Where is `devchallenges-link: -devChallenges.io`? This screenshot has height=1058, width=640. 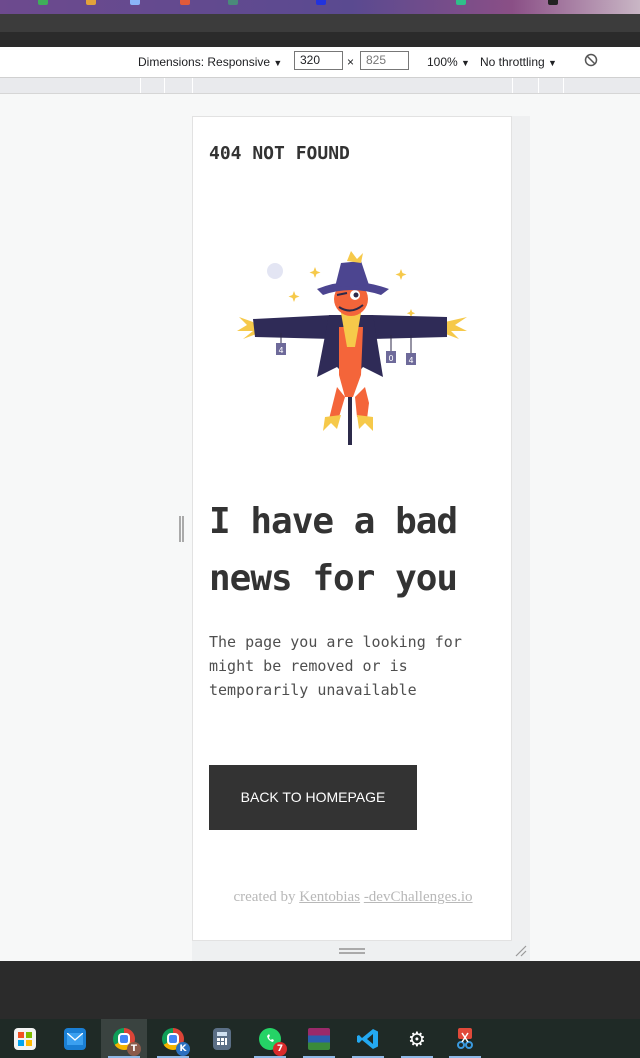 devchallenges-link: -devChallenges.io is located at coordinates (418, 897).